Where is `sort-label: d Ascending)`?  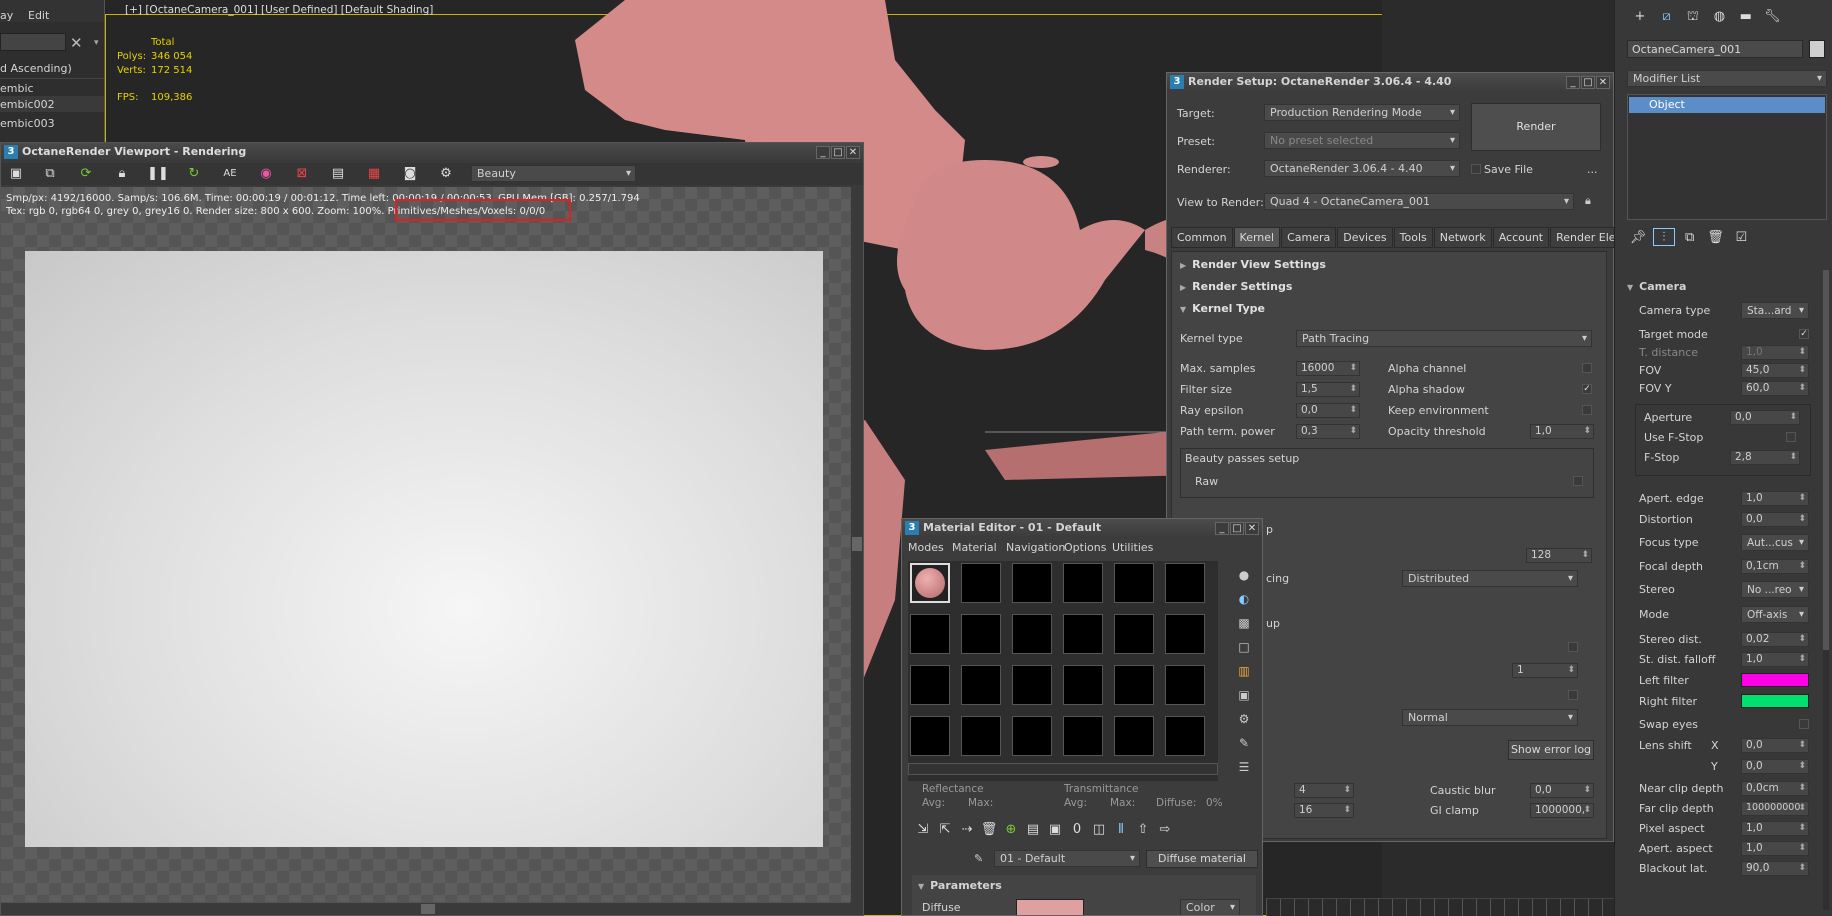 sort-label: d Ascending) is located at coordinates (36, 68).